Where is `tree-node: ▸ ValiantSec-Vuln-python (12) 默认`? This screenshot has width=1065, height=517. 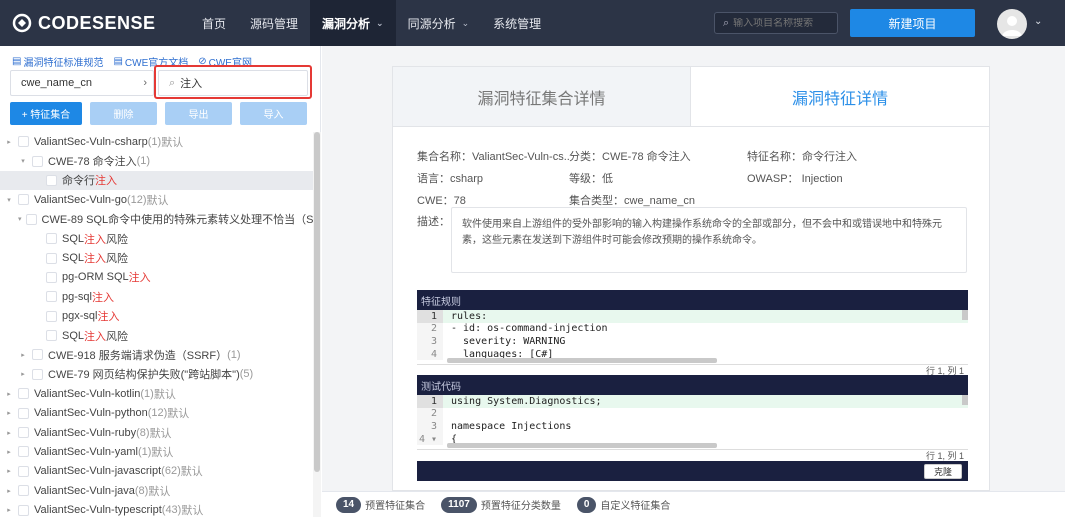
tree-node: ▸ ValiantSec-Vuln-python (12) 默认 is located at coordinates (156, 412).